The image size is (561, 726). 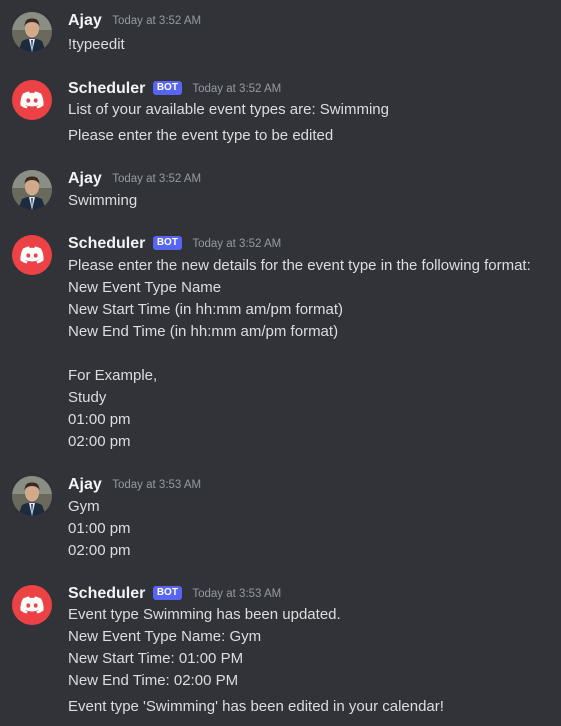 What do you see at coordinates (113, 375) in the screenshot?
I see `message-line: For Example,` at bounding box center [113, 375].